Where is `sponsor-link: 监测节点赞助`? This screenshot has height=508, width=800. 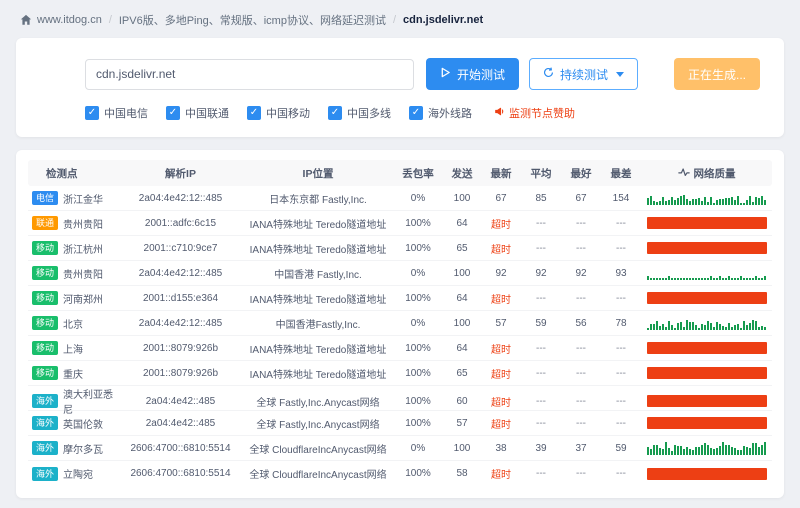 sponsor-link: 监测节点赞助 is located at coordinates (534, 113).